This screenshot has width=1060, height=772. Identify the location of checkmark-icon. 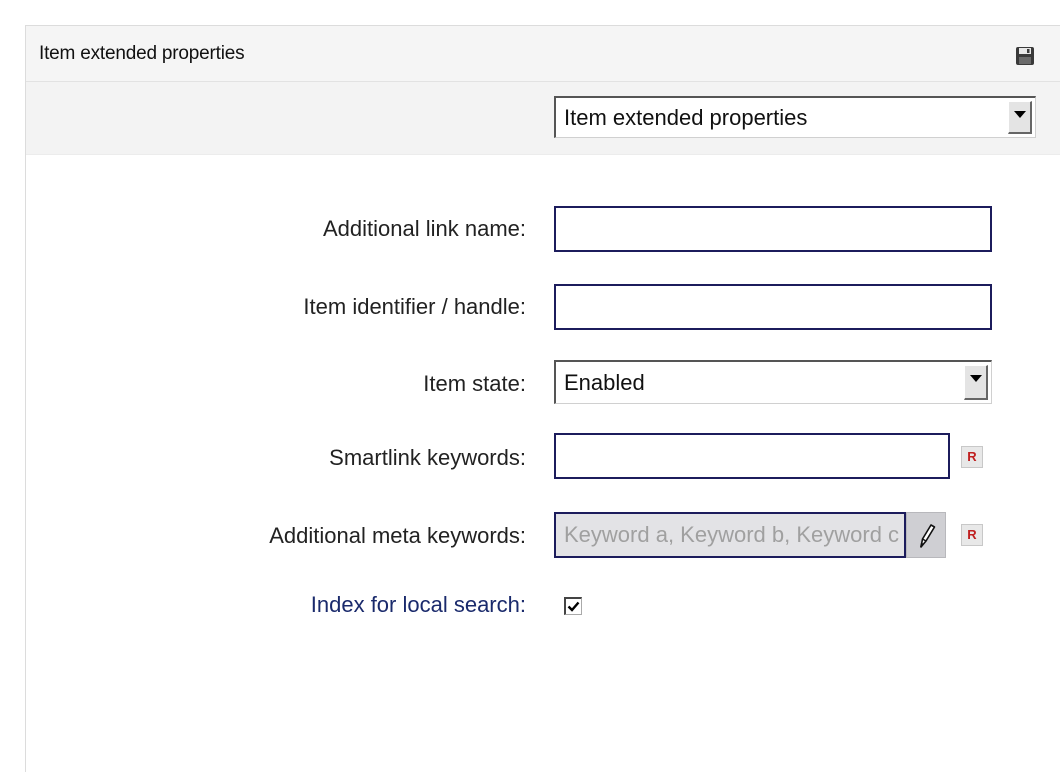
(573, 606).